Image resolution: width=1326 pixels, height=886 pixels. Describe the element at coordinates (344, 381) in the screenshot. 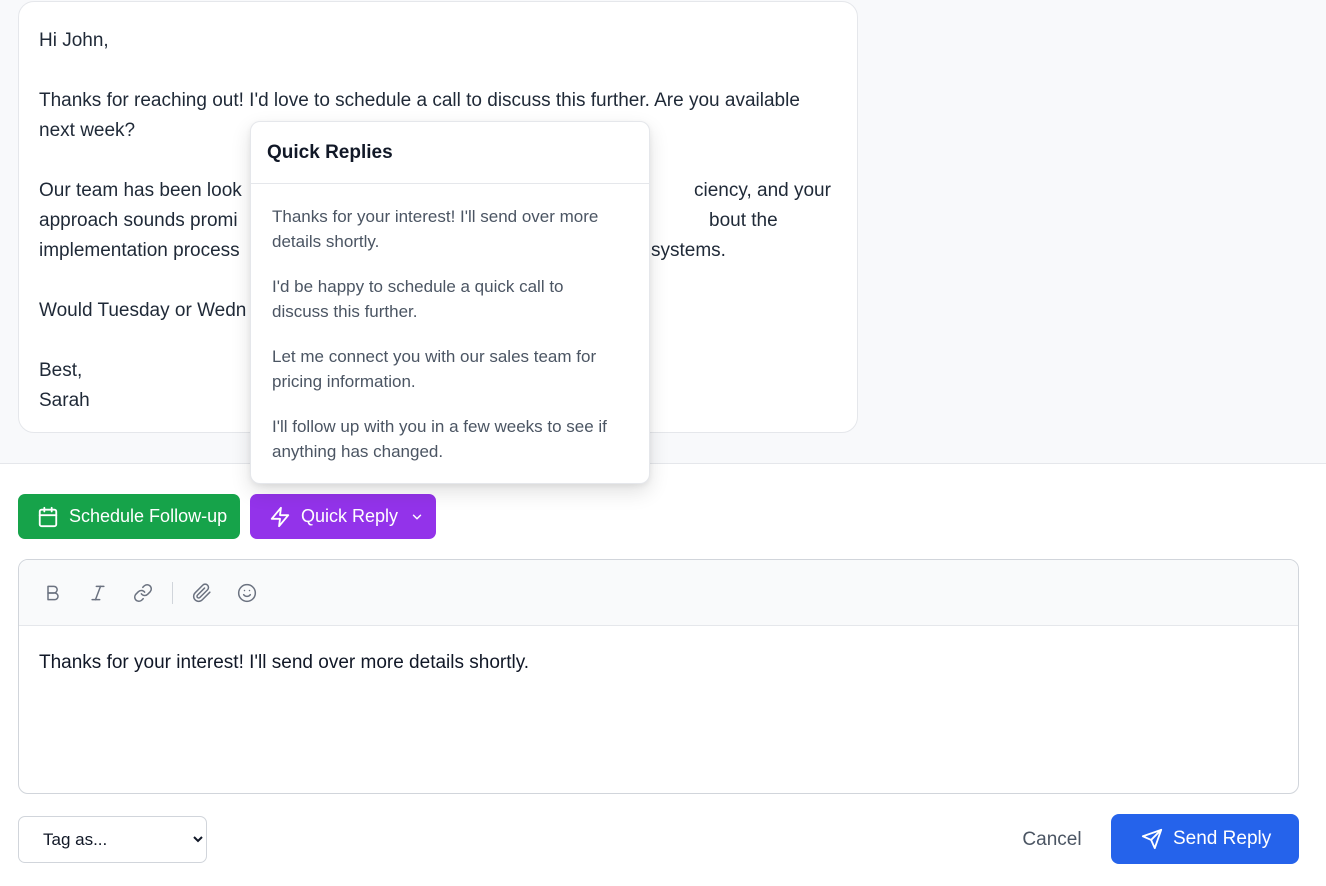

I see `quick-reply-text: pricing information.` at that location.